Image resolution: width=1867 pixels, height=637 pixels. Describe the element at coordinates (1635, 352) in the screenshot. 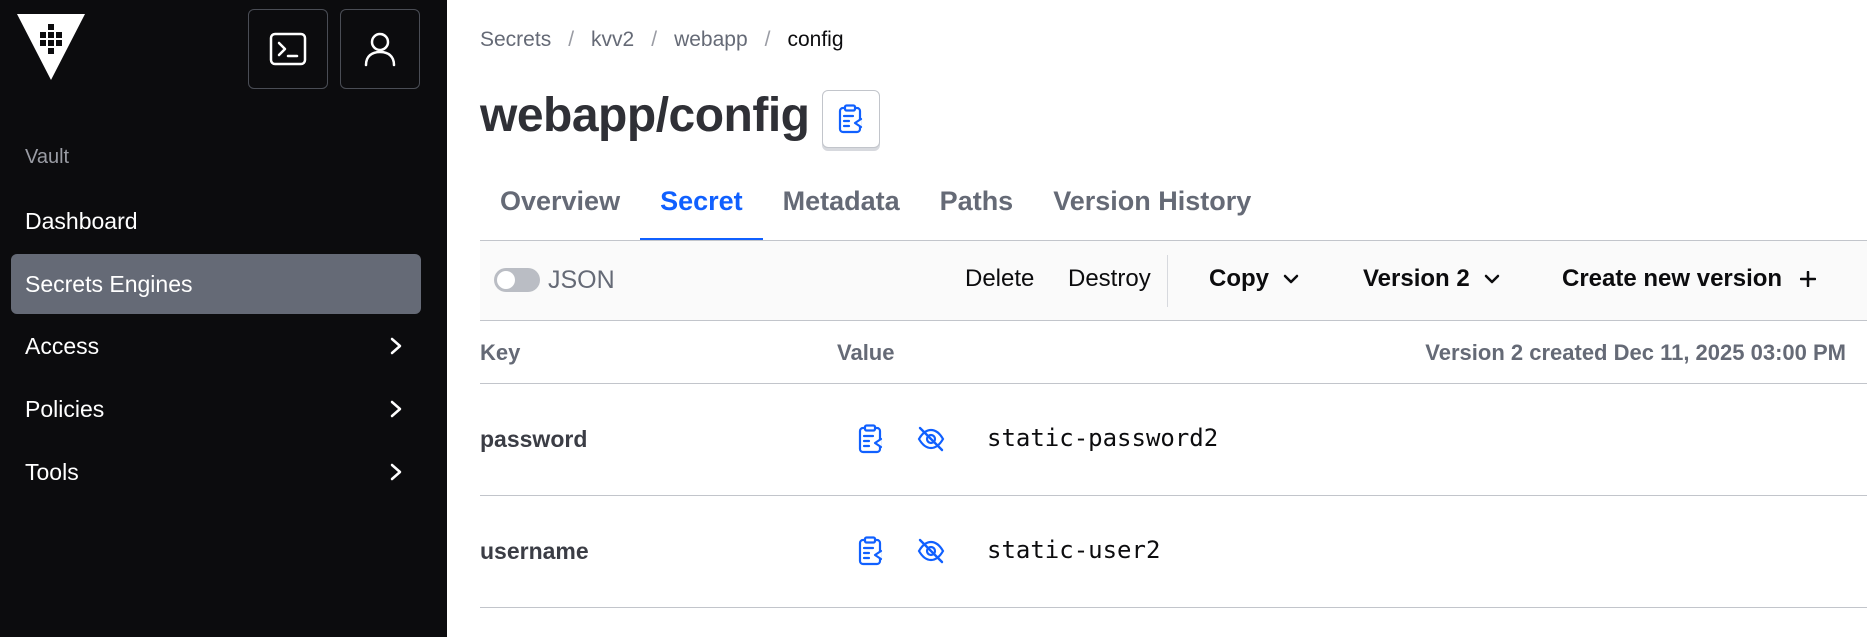

I see `version-created-info: Version 2 created Dec 11, 2025 03:00 PM` at that location.